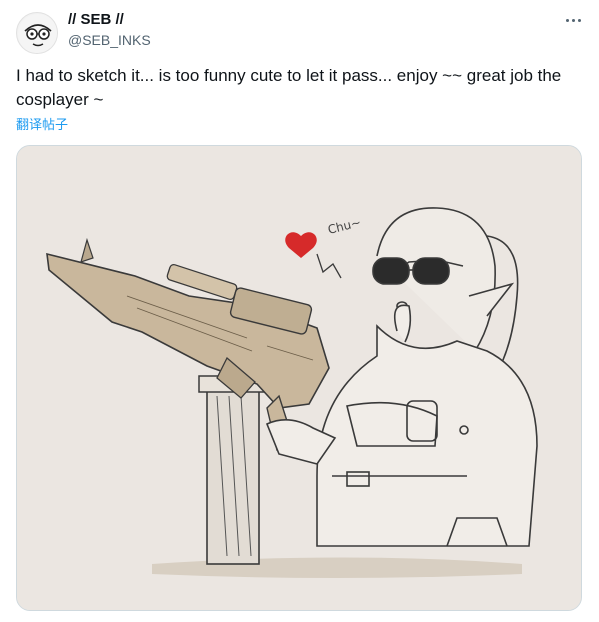 The height and width of the screenshot is (622, 599). Describe the element at coordinates (109, 29) in the screenshot. I see `author-block: // SEB // @SEB_INKS` at that location.